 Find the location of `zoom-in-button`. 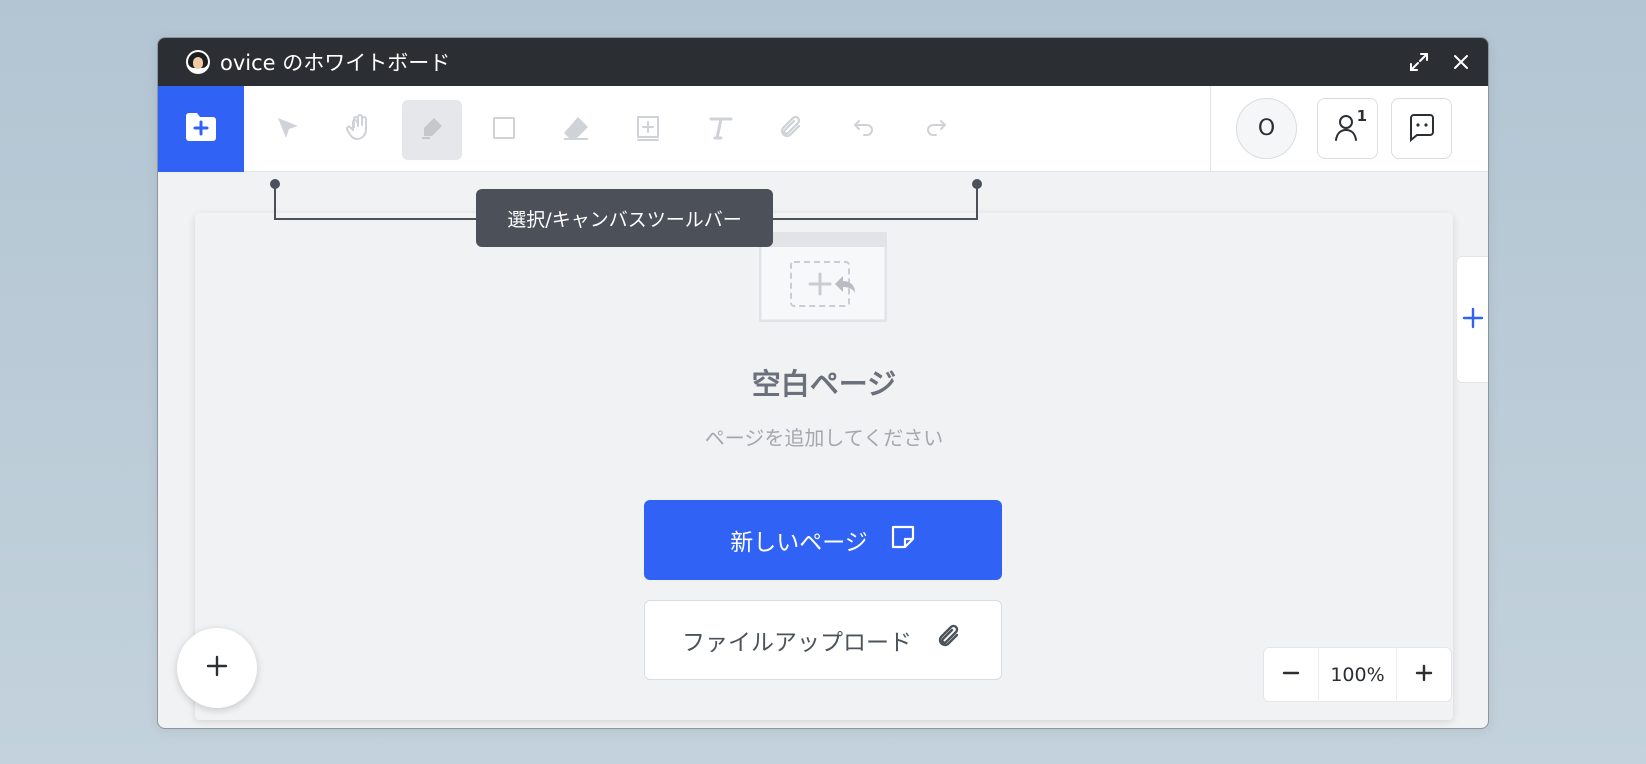

zoom-in-button is located at coordinates (1424, 674).